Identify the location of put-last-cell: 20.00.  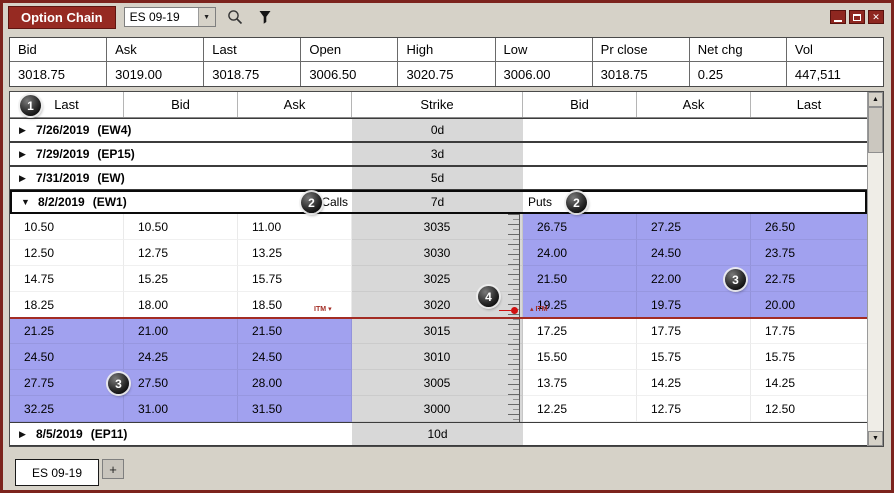
(809, 305).